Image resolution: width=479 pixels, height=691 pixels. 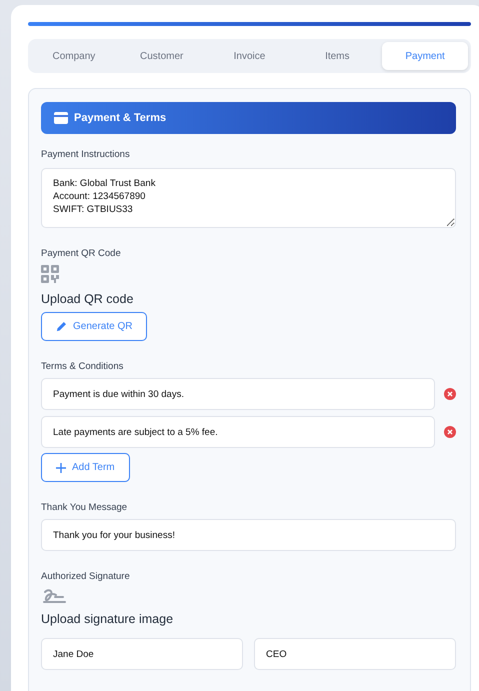 What do you see at coordinates (74, 56) in the screenshot?
I see `tab: Company` at bounding box center [74, 56].